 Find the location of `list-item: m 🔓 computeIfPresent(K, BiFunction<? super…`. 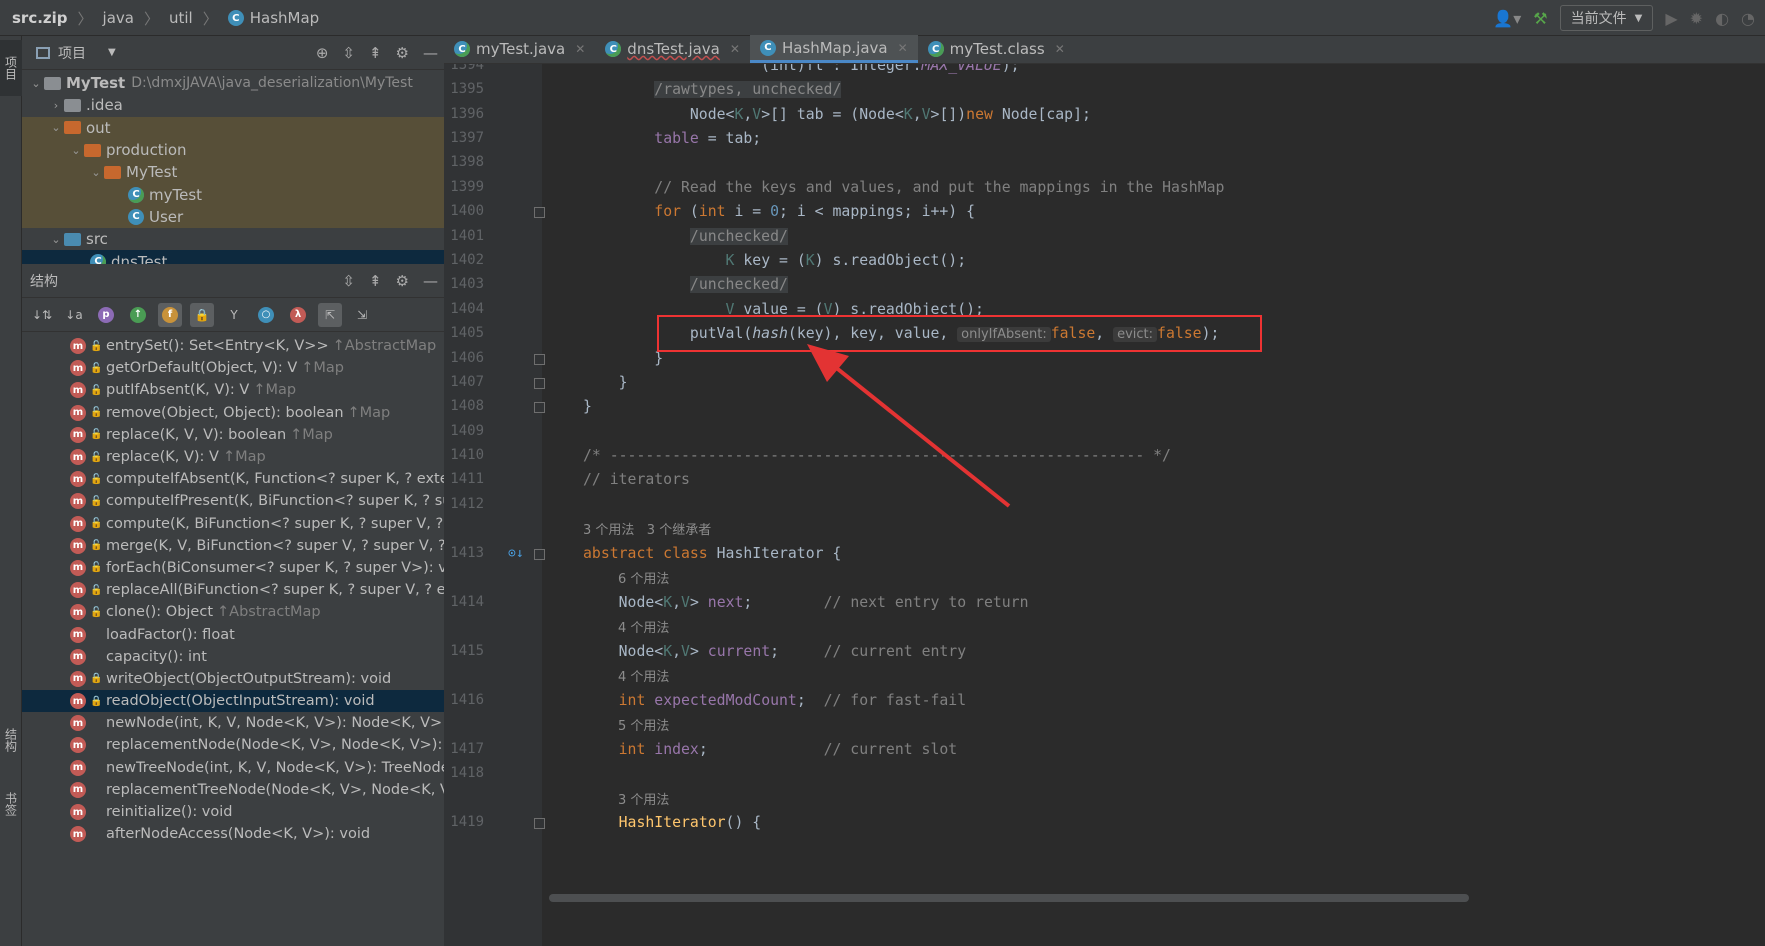

list-item: m 🔓 computeIfPresent(K, BiFunction<? super… is located at coordinates (233, 501).